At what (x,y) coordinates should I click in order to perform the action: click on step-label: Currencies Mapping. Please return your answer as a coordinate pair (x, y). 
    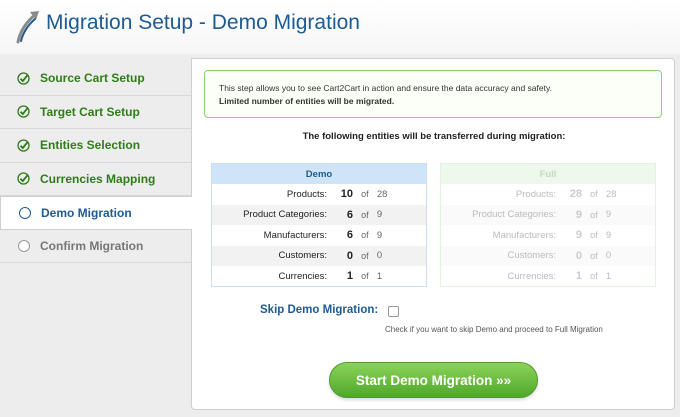
    Looking at the image, I should click on (98, 178).